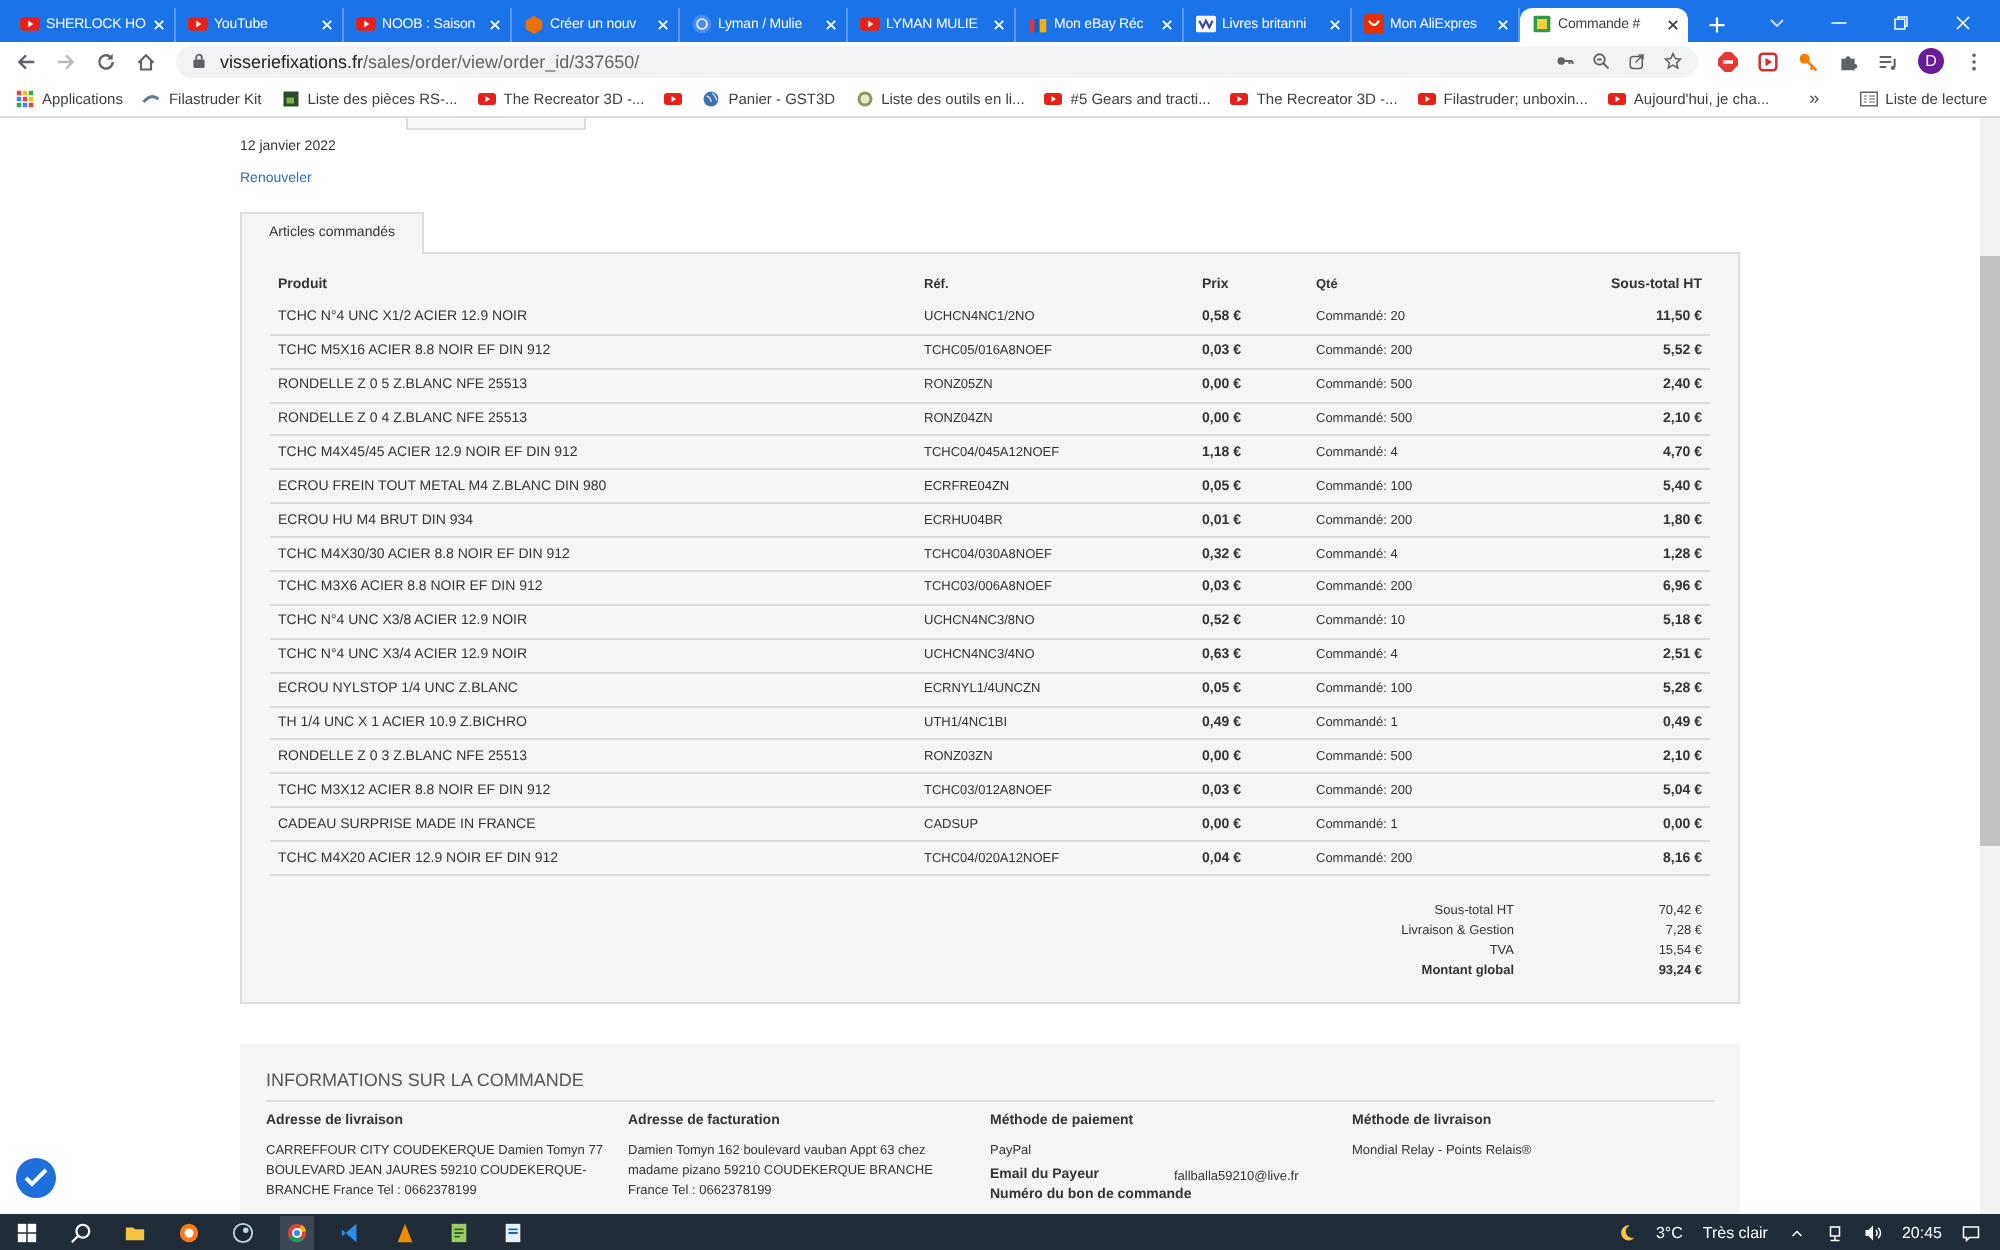  Describe the element at coordinates (1872, 1232) in the screenshot. I see `speaker-icon` at that location.